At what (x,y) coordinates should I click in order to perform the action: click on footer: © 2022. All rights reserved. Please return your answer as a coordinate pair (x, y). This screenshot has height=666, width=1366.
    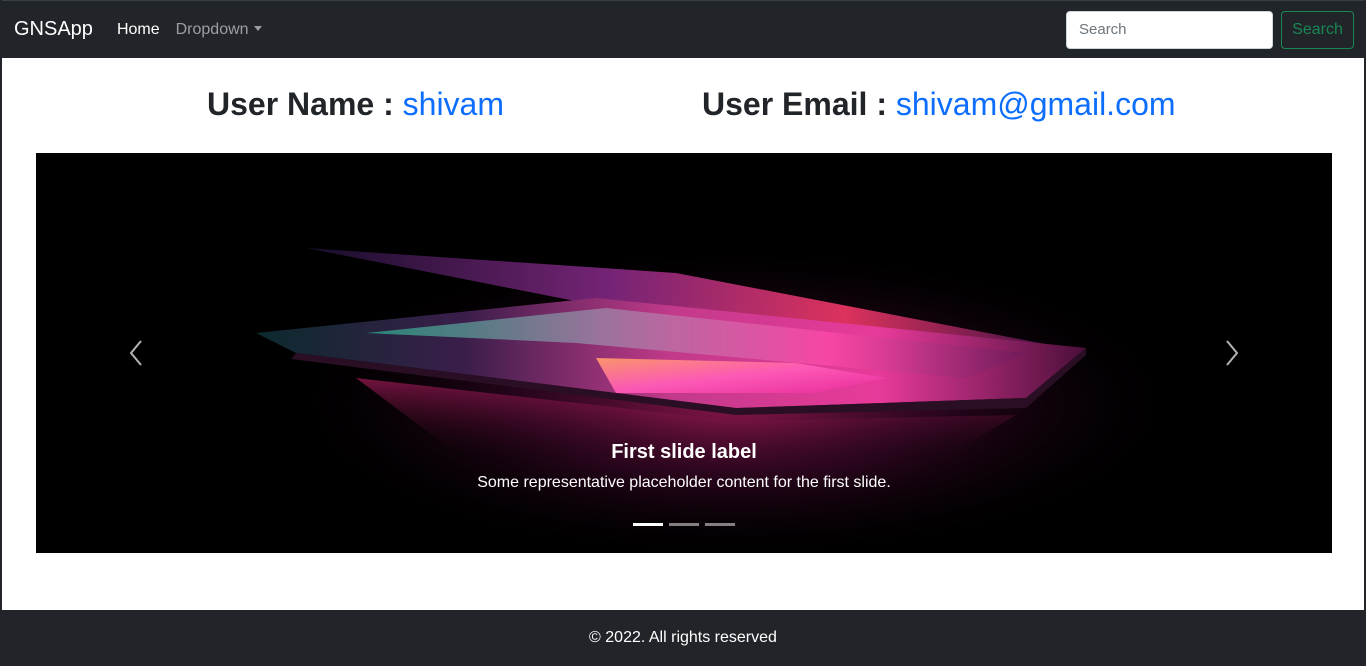
    Looking at the image, I should click on (683, 638).